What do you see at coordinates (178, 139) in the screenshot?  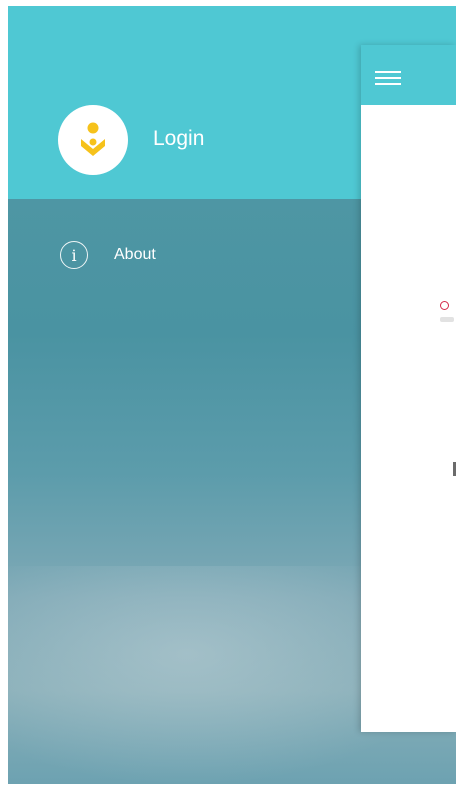 I see `login-link: Login` at bounding box center [178, 139].